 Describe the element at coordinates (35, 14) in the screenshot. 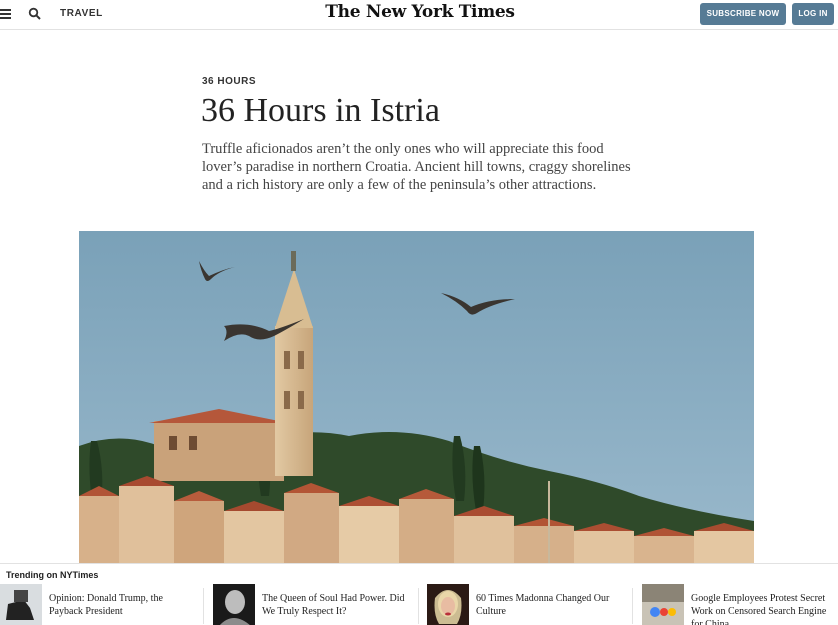

I see `search-icon` at that location.